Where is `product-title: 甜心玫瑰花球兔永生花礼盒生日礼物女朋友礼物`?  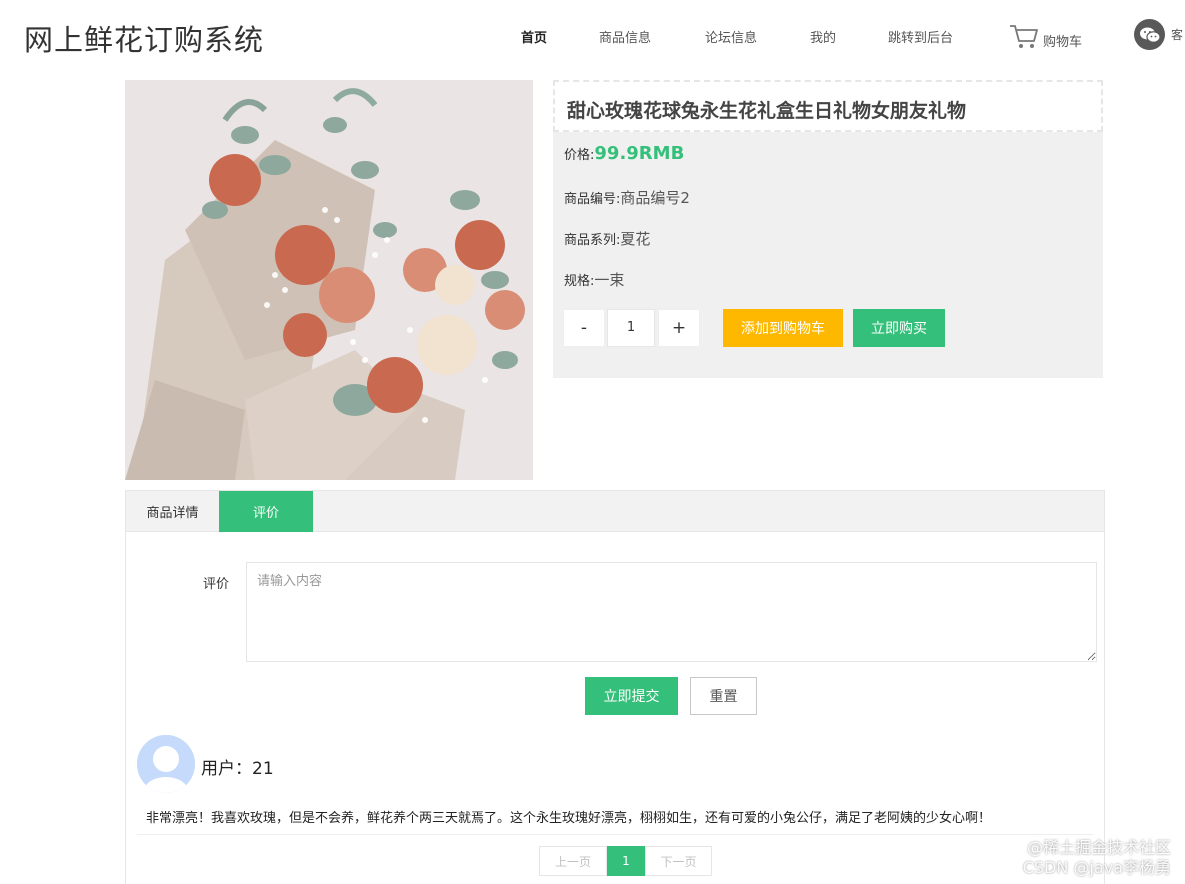
product-title: 甜心玫瑰花球兔永生花礼盒生日礼物女朋友礼物 is located at coordinates (767, 111).